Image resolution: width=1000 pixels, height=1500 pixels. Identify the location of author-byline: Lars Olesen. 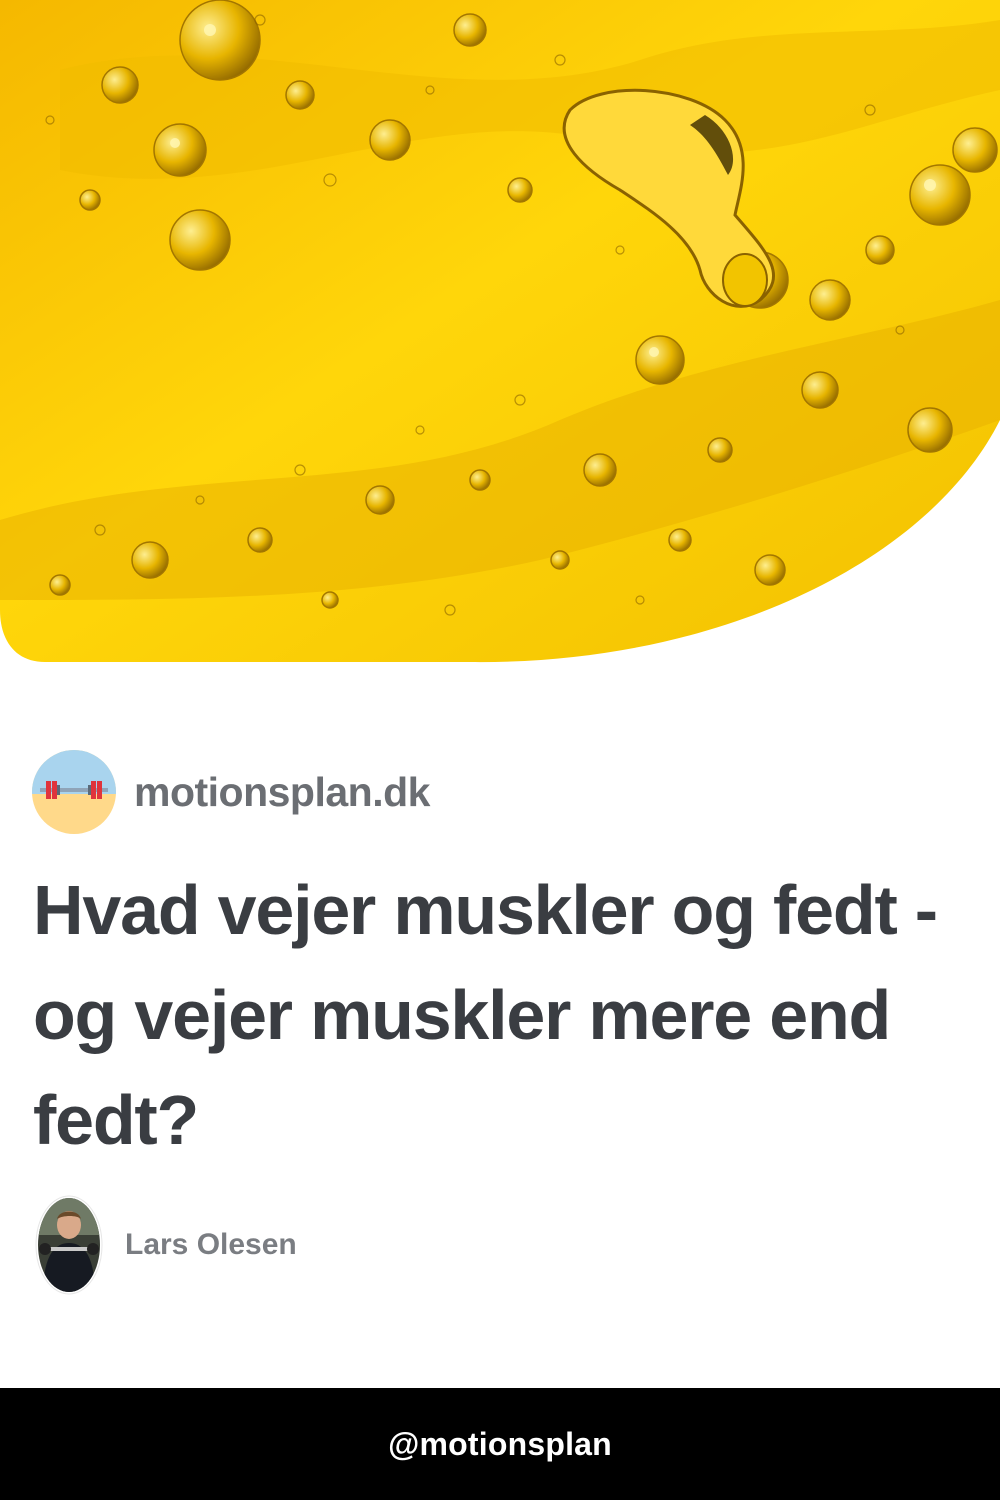
(166, 1245).